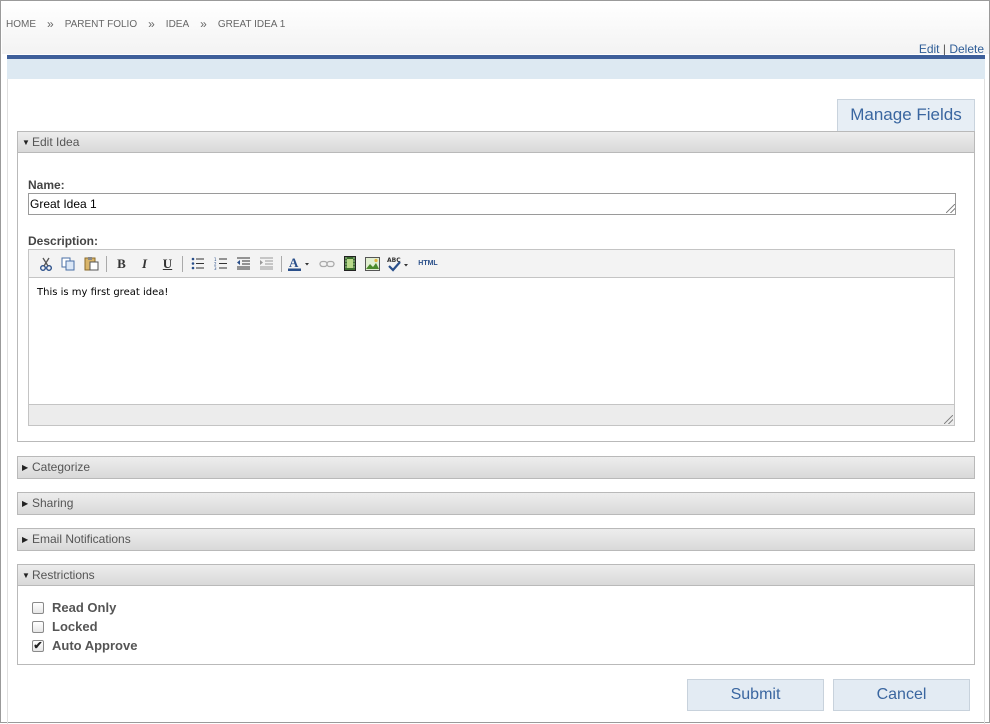 This screenshot has width=990, height=724. What do you see at coordinates (177, 24) in the screenshot?
I see `breadcrumb-idea: IDEA` at bounding box center [177, 24].